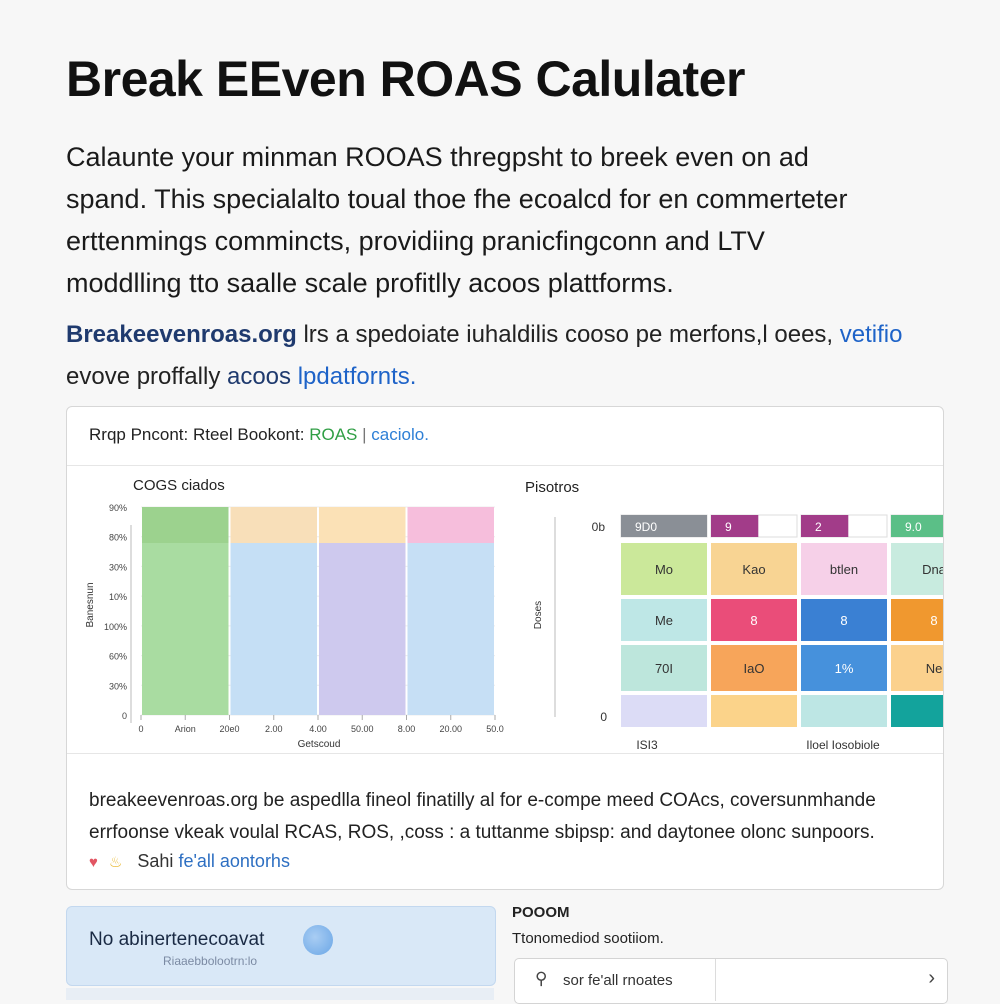 Image resolution: width=1000 pixels, height=1004 pixels. What do you see at coordinates (229, 729) in the screenshot?
I see `x-tick-label: 20e0` at bounding box center [229, 729].